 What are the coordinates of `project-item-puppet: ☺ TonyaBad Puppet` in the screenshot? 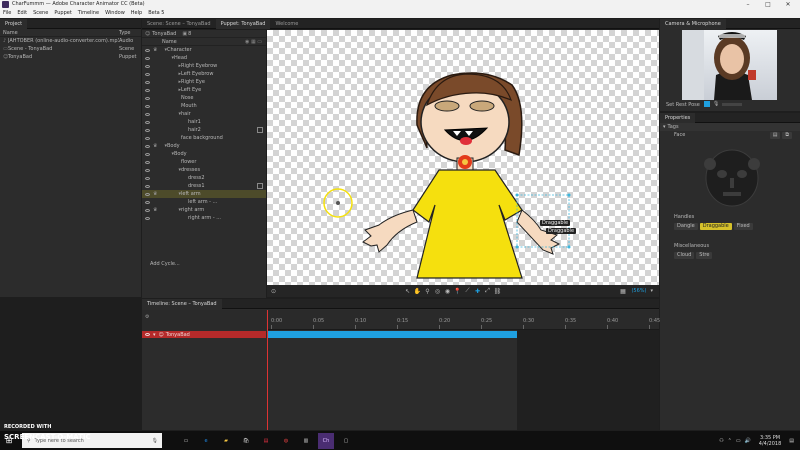 It's located at (70, 57).